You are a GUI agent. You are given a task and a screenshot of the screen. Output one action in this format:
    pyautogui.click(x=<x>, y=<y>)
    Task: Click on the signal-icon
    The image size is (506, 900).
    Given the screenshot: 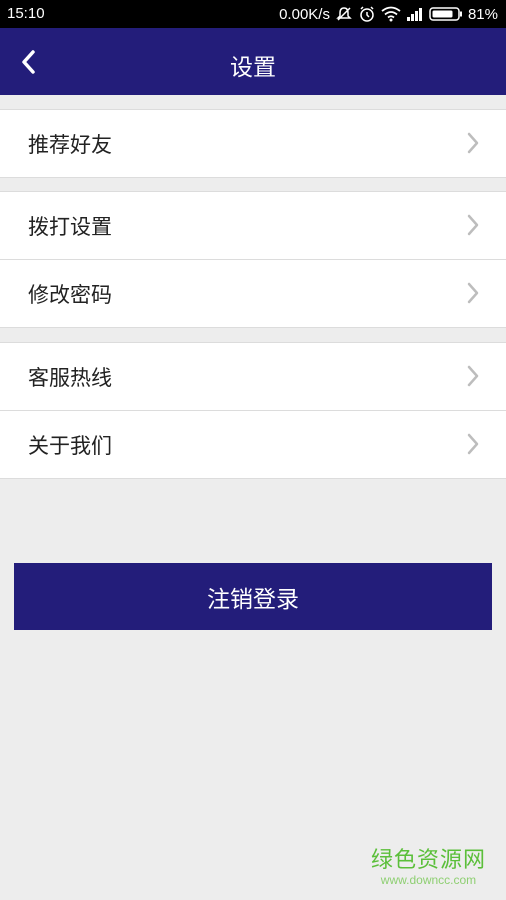 What is the action you would take?
    pyautogui.click(x=415, y=14)
    